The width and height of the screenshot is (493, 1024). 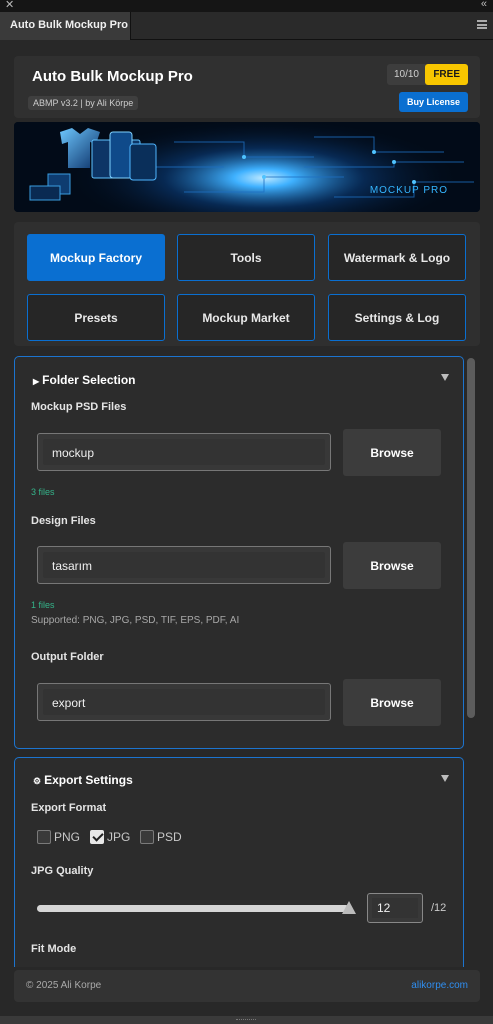 I want to click on output-folder-value: export, so click(x=184, y=702).